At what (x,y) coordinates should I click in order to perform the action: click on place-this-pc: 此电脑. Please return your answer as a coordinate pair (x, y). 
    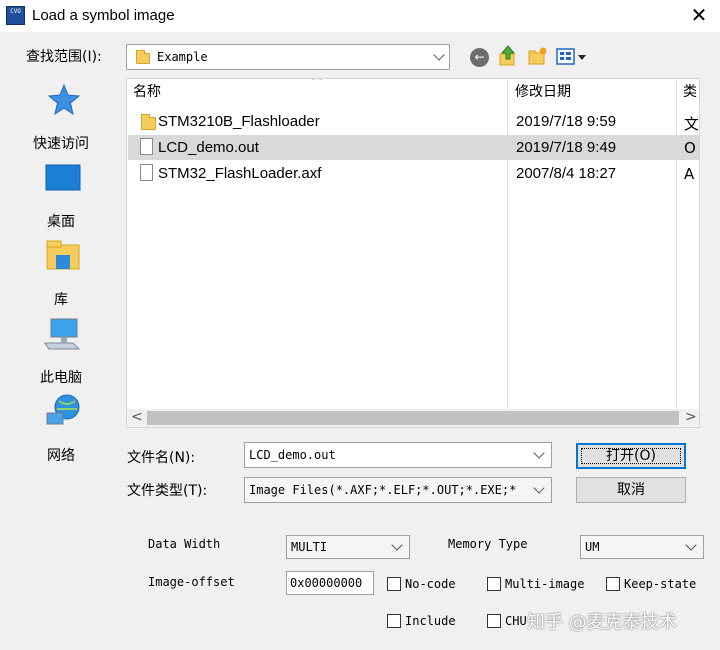
    Looking at the image, I should click on (61, 352).